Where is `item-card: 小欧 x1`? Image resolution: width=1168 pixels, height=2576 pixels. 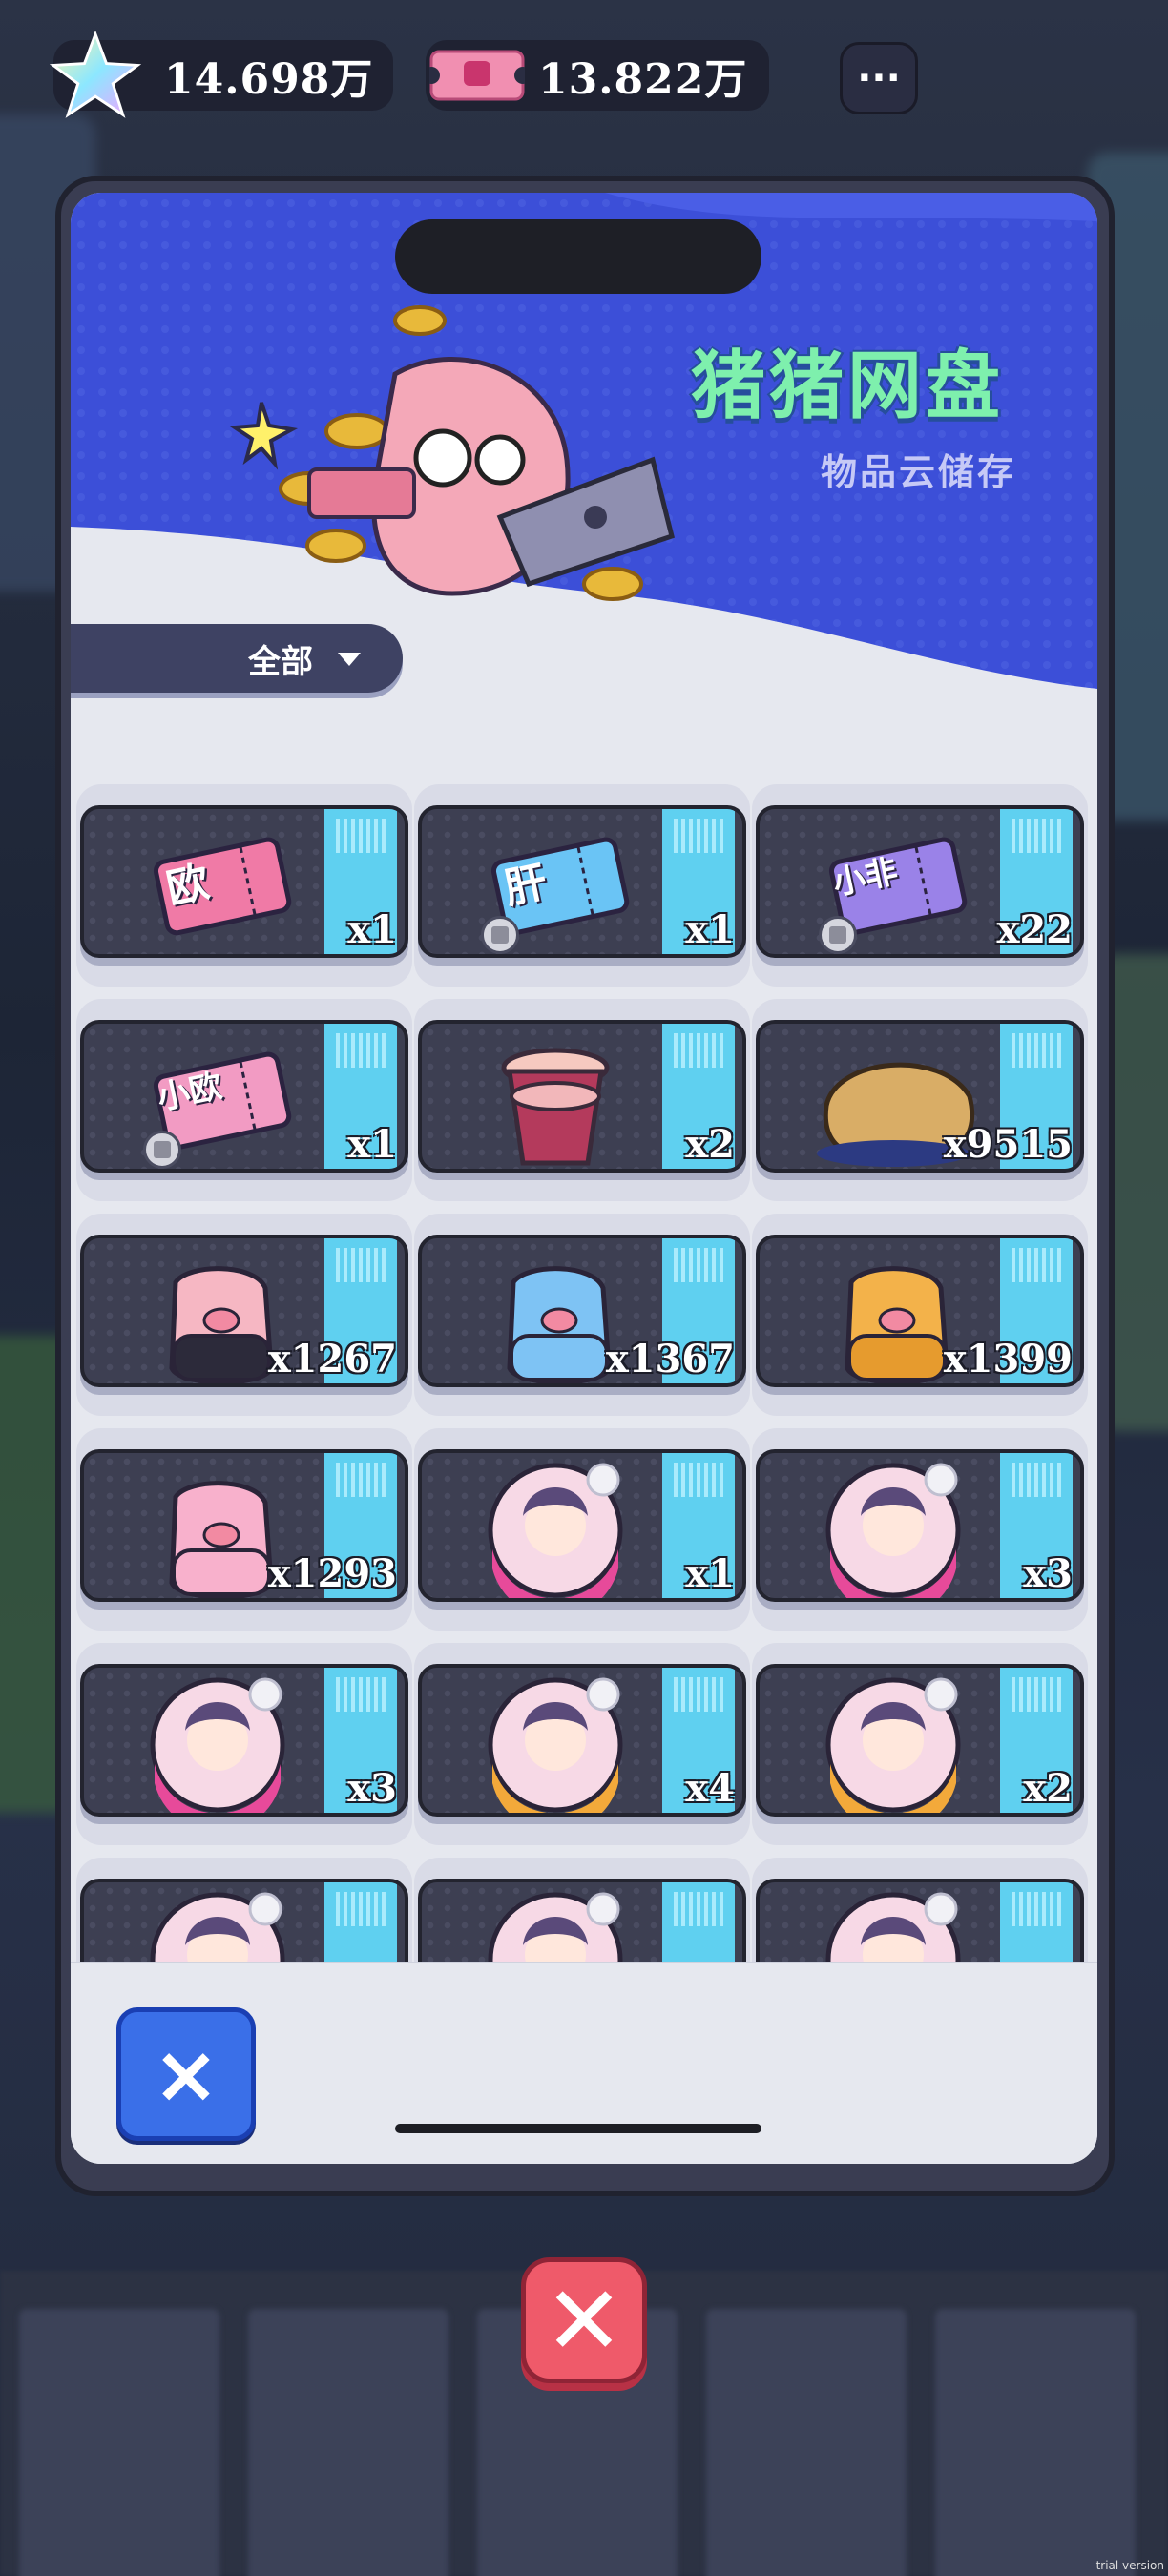 item-card: 小欧 x1 is located at coordinates (244, 1096).